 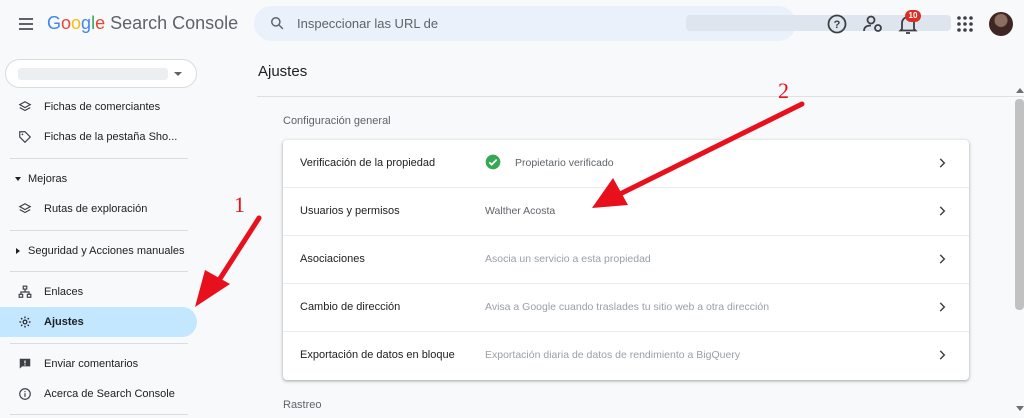 What do you see at coordinates (873, 24) in the screenshot?
I see `manage-users-icon` at bounding box center [873, 24].